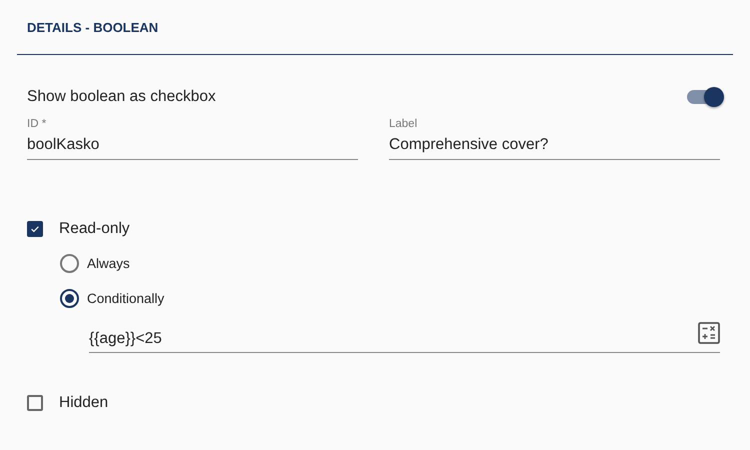 The height and width of the screenshot is (450, 750). I want to click on radio-label: Conditionally, so click(125, 298).